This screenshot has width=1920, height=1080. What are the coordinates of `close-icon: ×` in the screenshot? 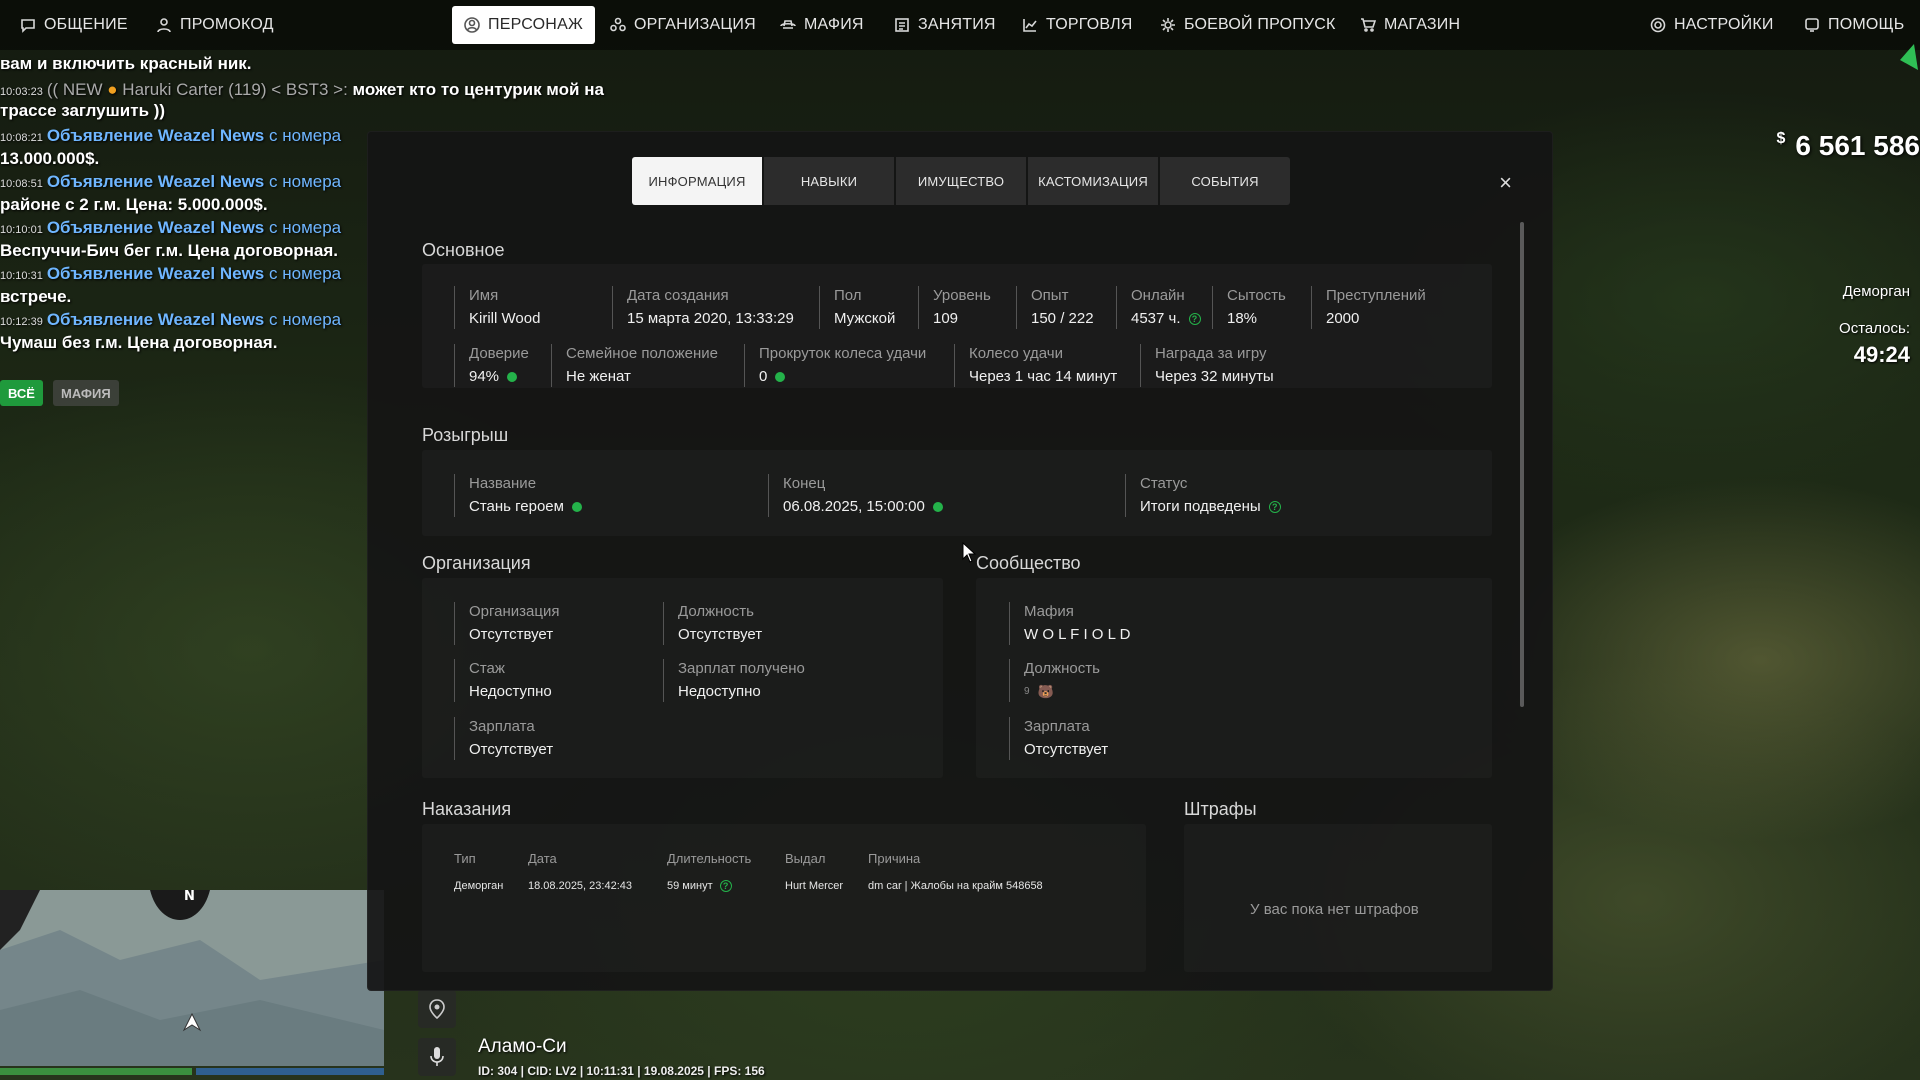 It's located at (1505, 182).